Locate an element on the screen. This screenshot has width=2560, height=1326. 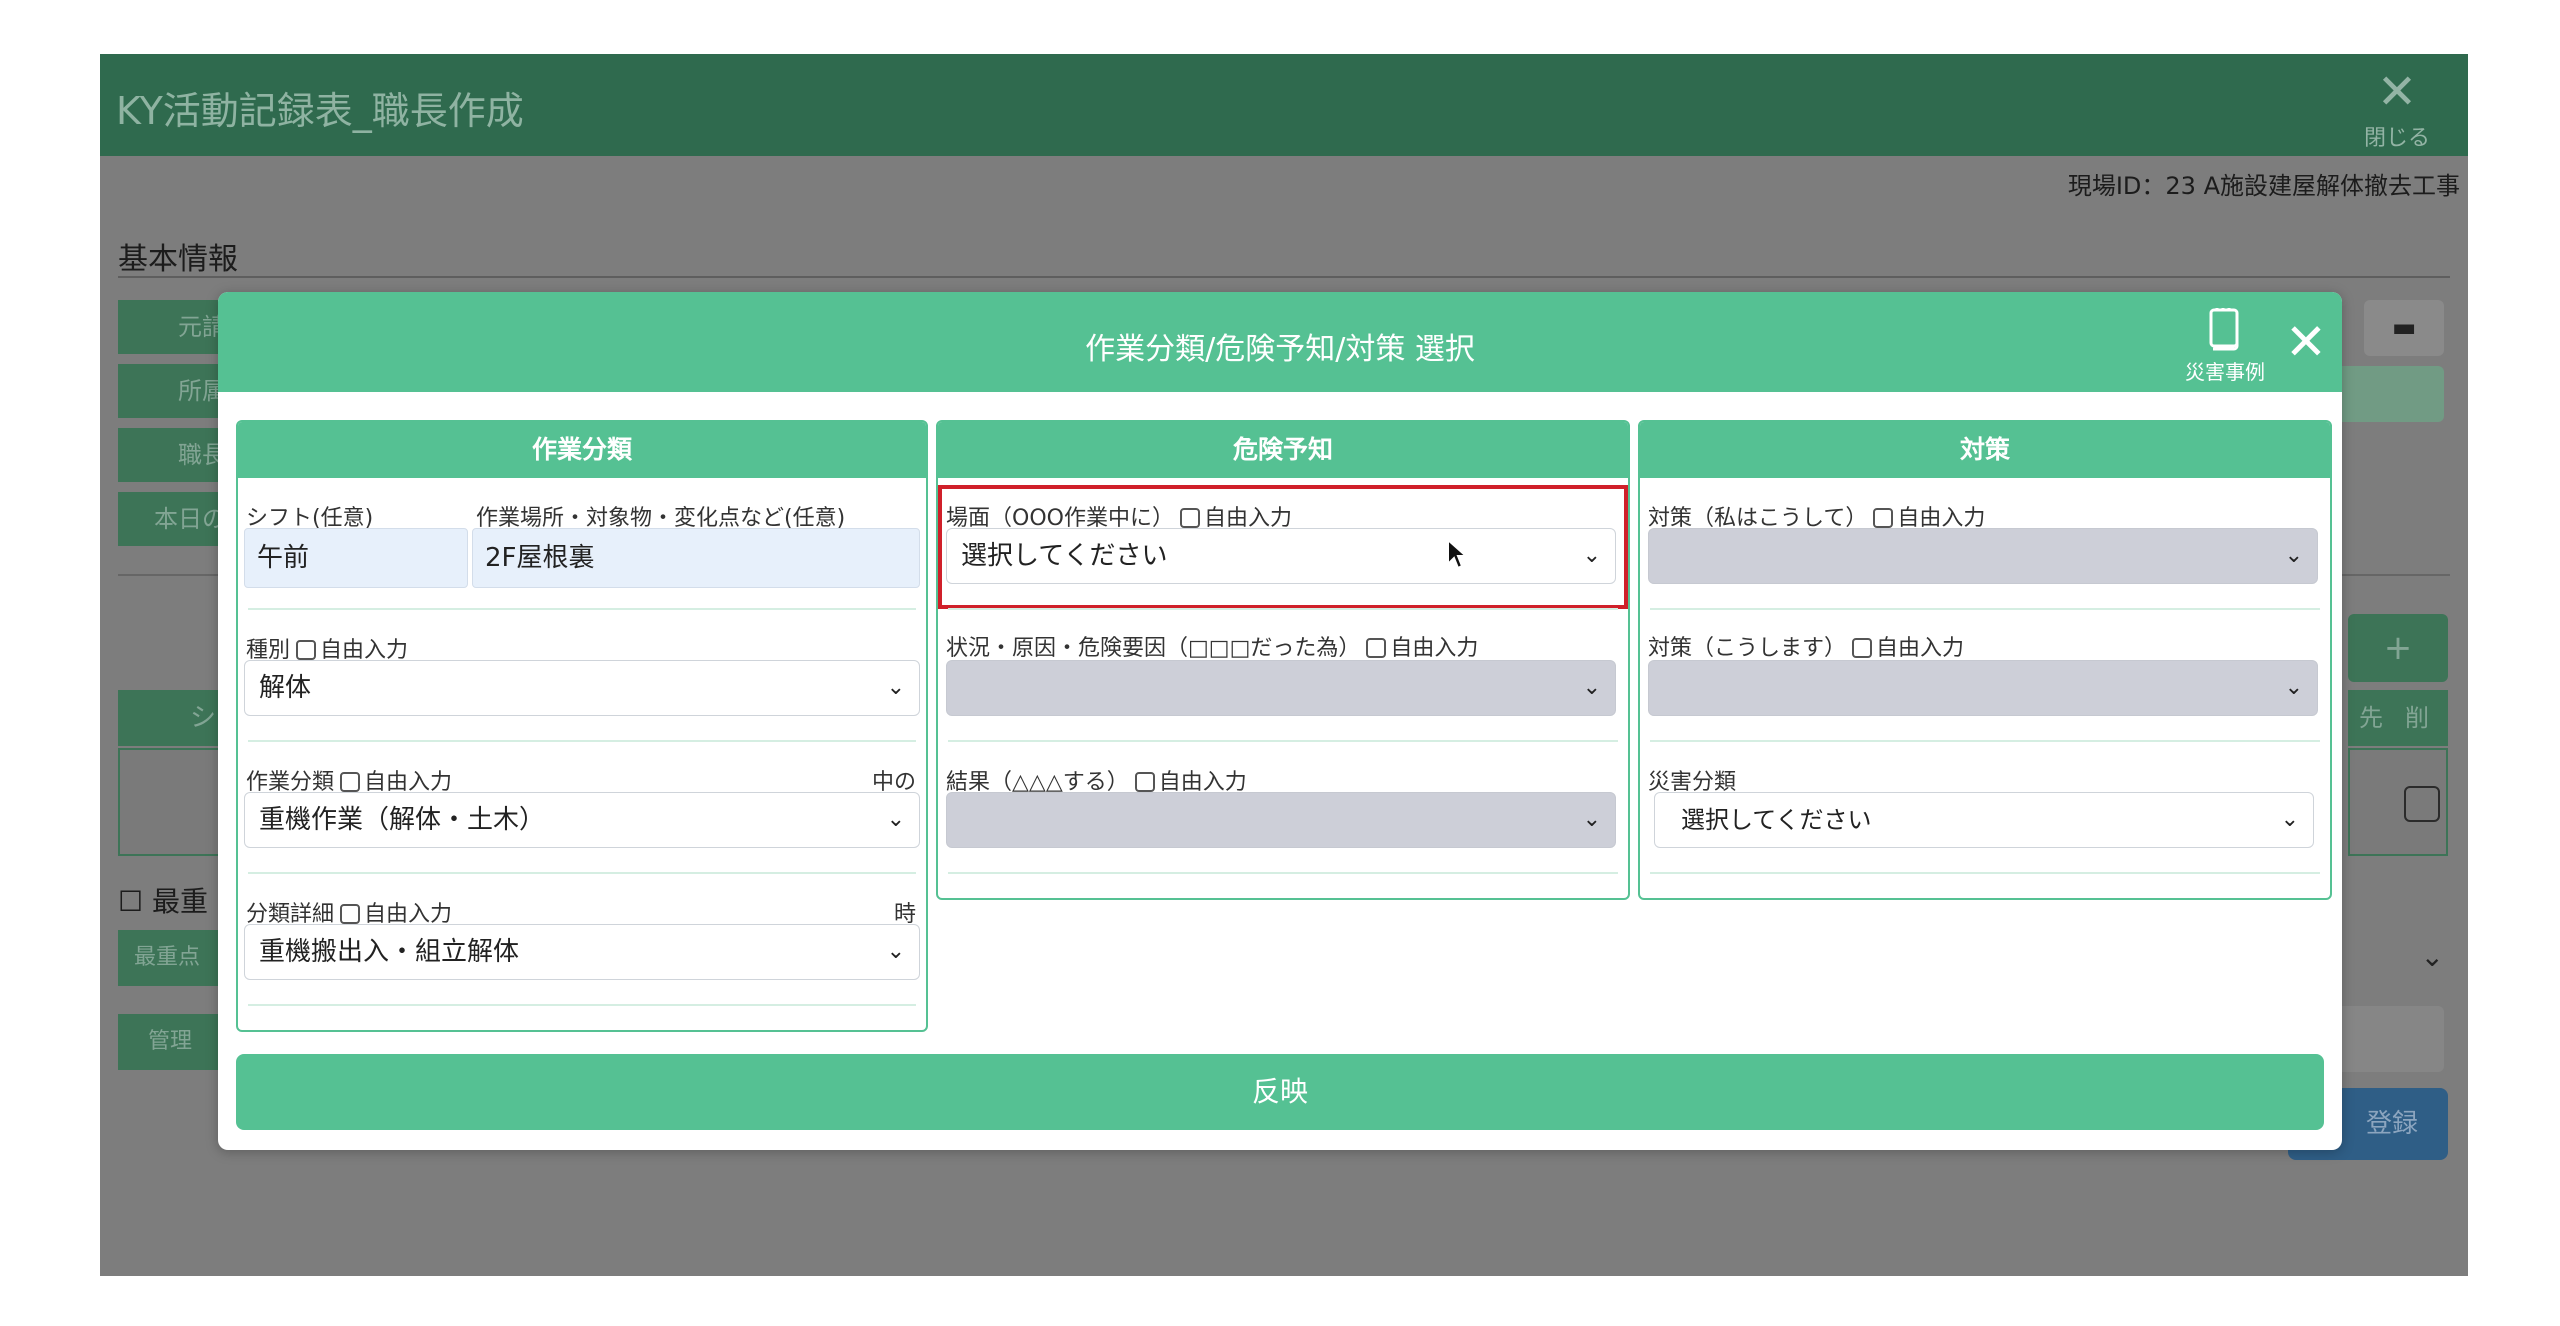
category-free-input-checkbox is located at coordinates (350, 782).